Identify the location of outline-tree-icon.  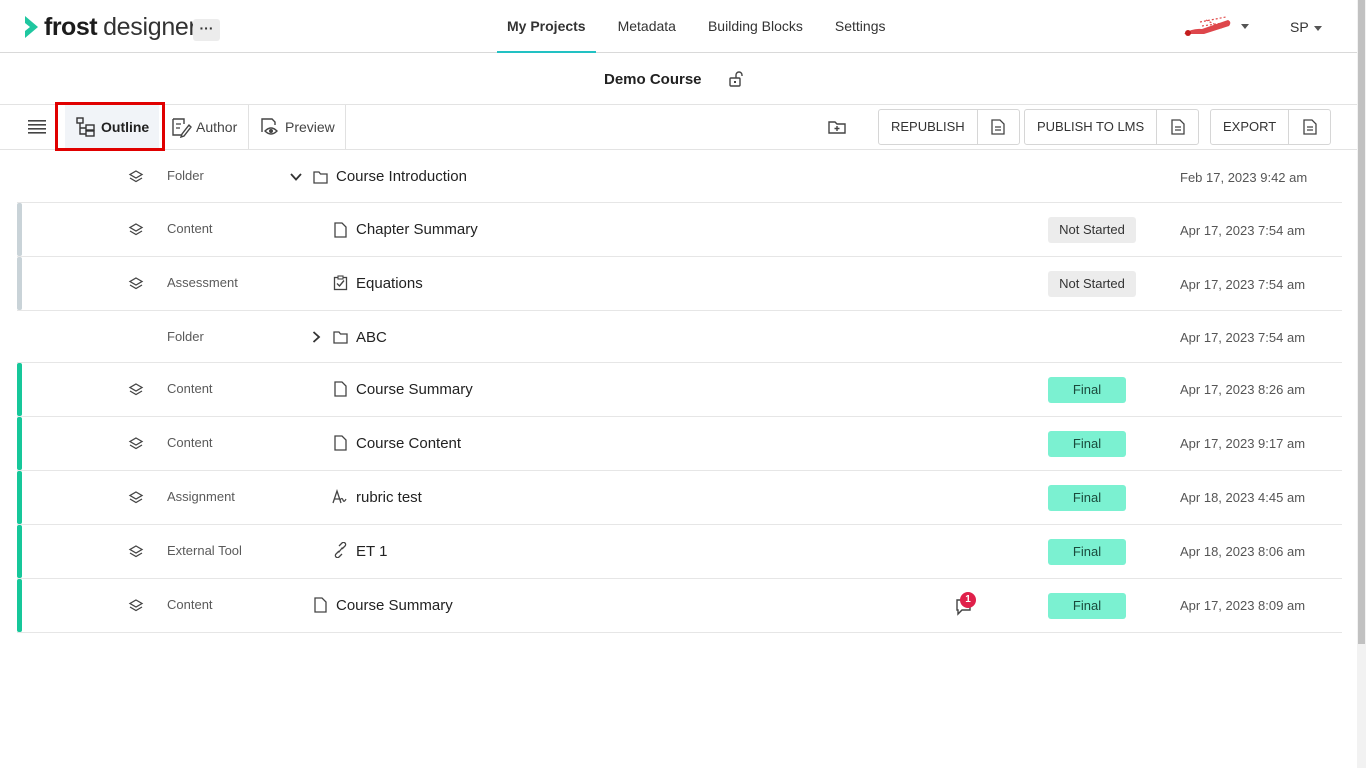
(85, 127).